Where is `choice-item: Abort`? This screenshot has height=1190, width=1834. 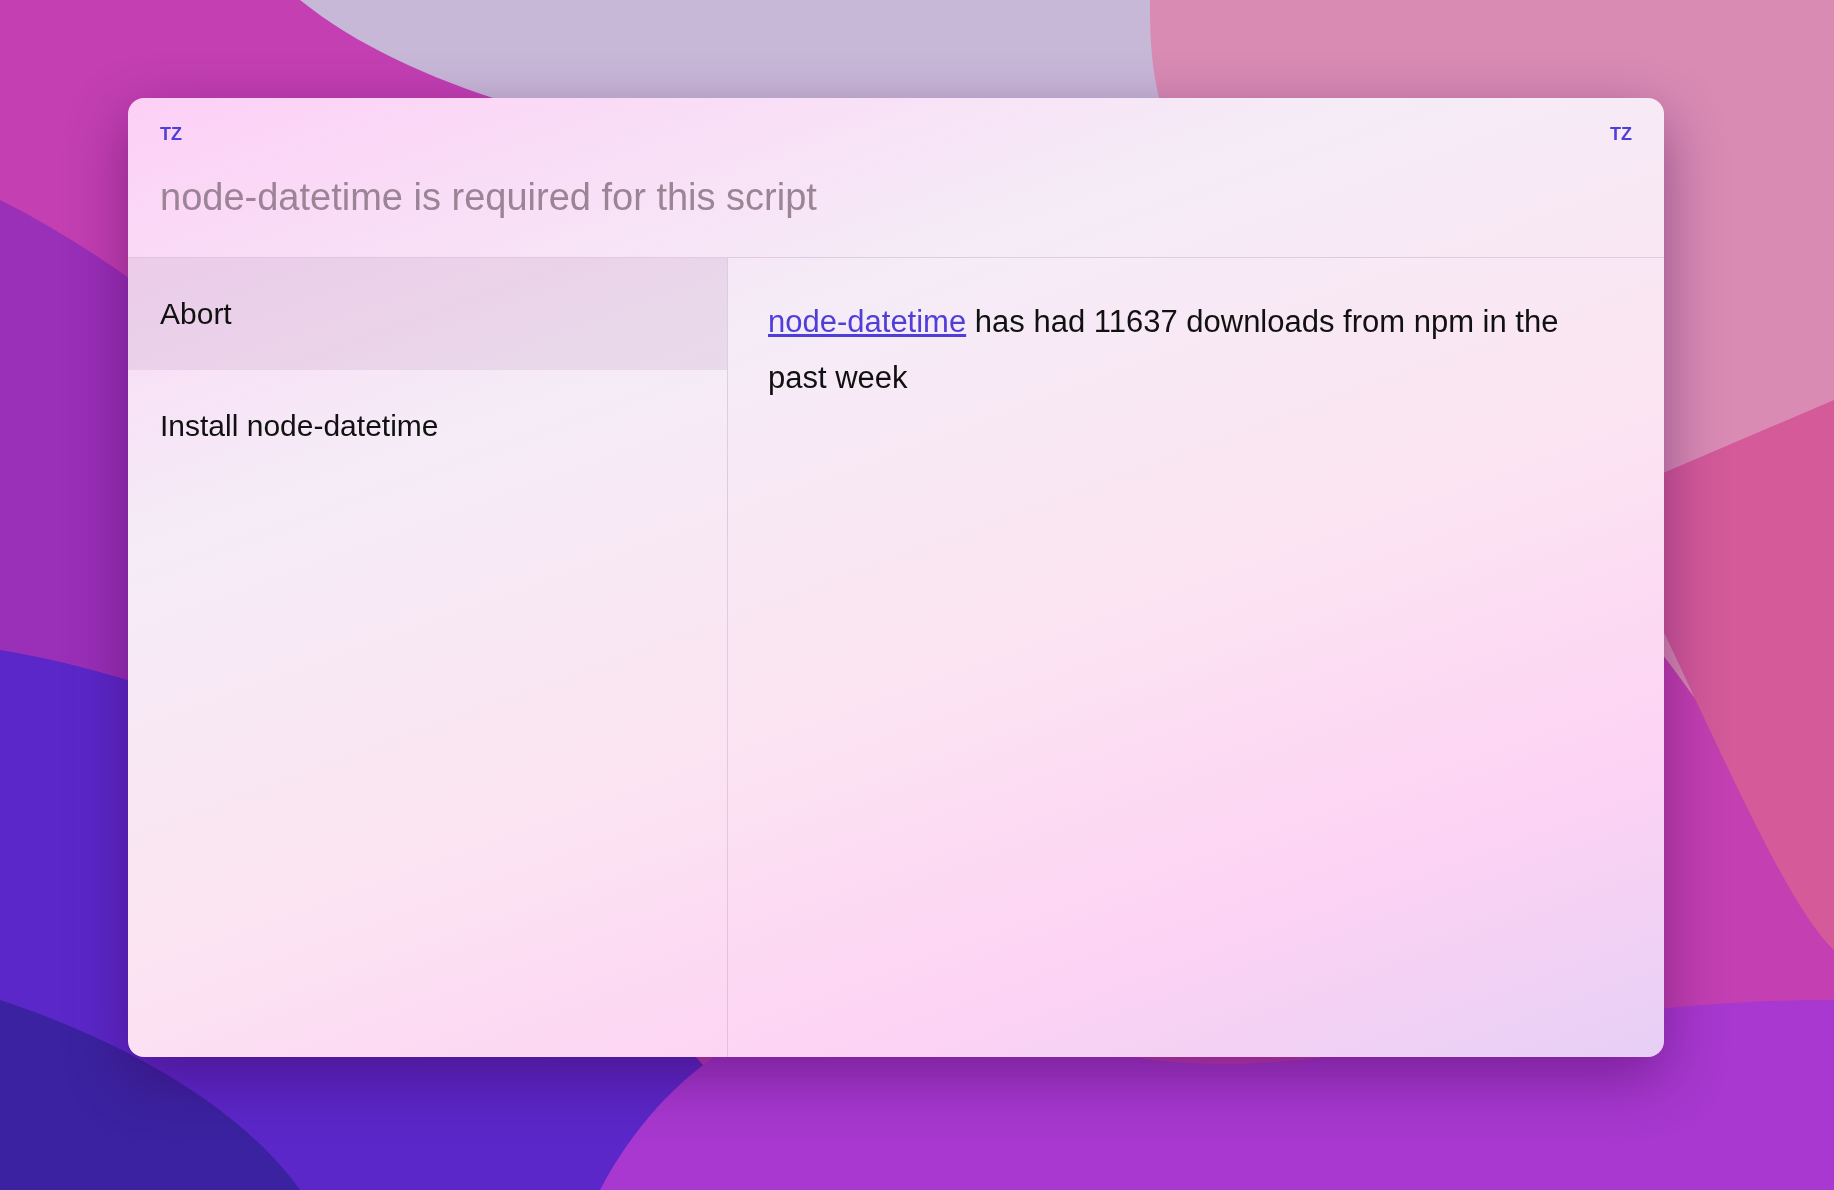 choice-item: Abort is located at coordinates (427, 314).